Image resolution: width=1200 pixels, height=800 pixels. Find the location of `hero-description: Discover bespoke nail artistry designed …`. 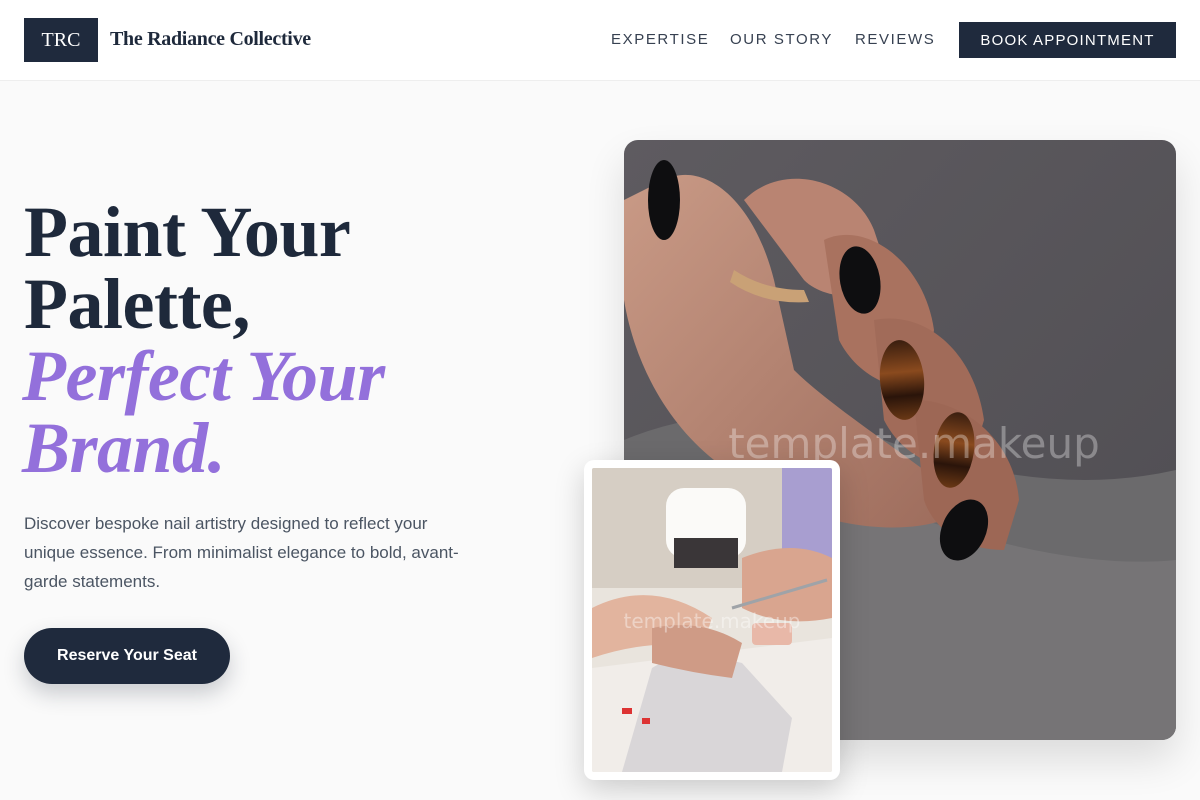

hero-description: Discover bespoke nail artistry designed … is located at coordinates (241, 552).